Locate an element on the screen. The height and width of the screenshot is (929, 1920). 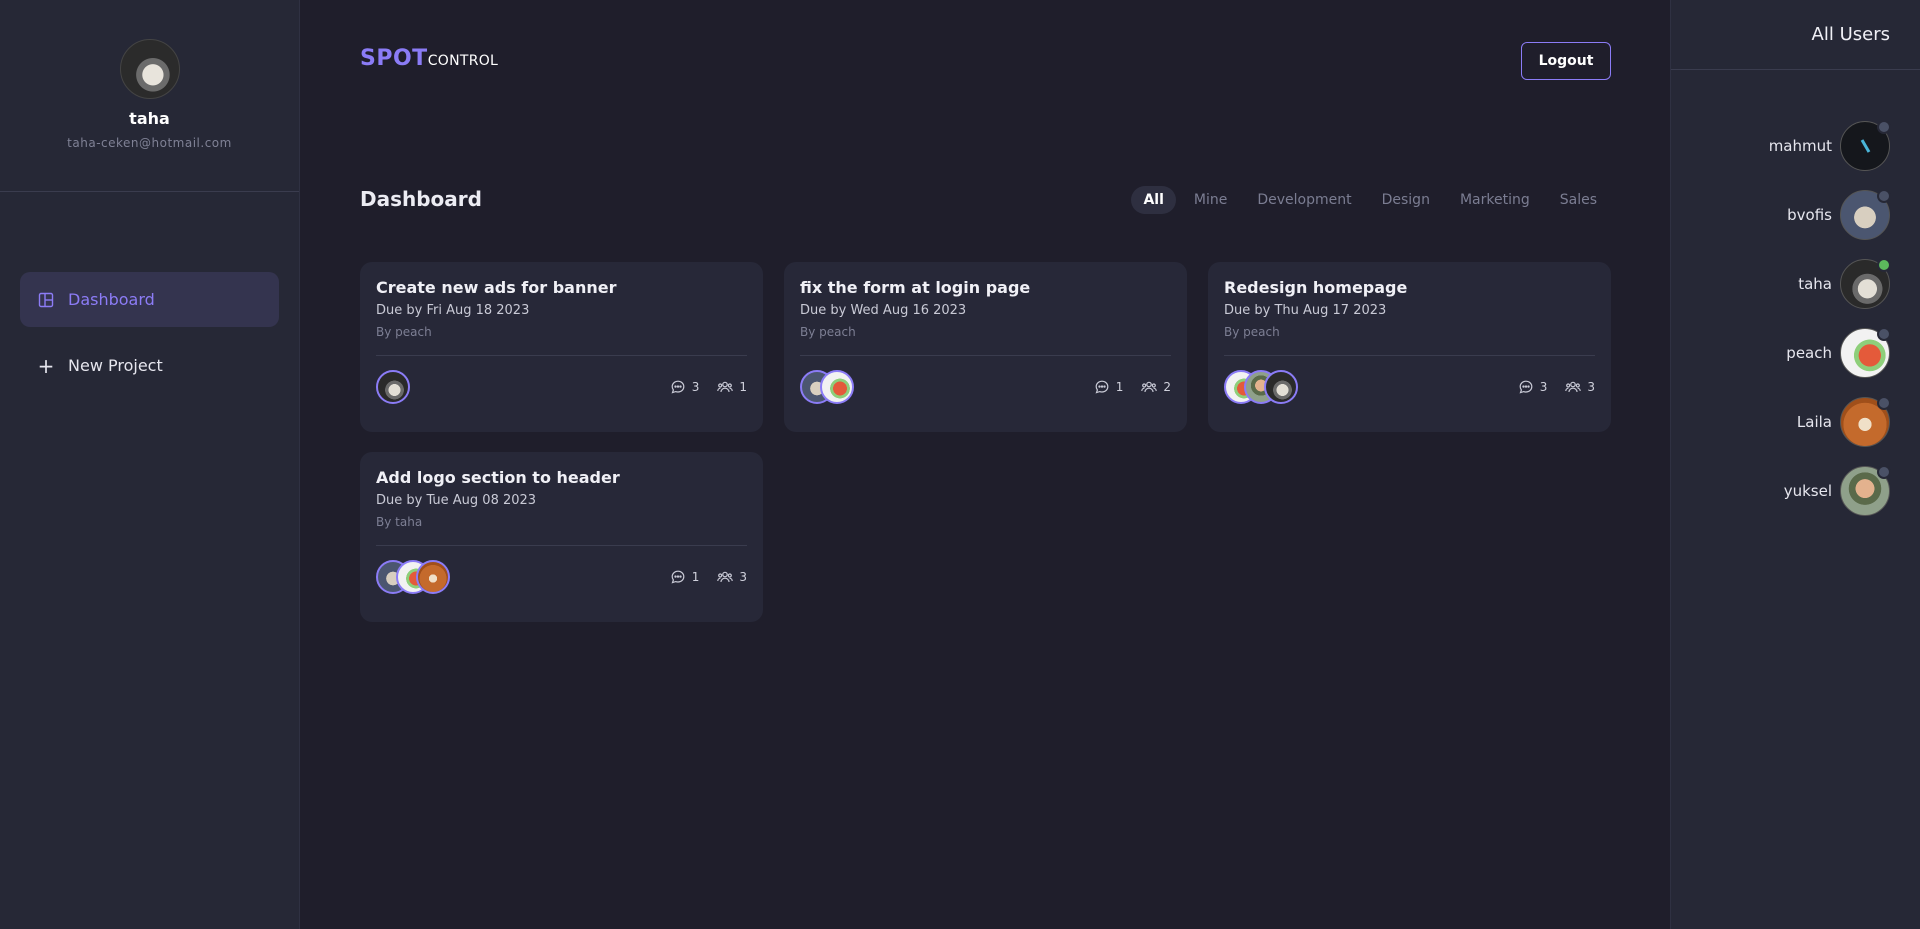
card-stats: 3 3 is located at coordinates (1556, 387).